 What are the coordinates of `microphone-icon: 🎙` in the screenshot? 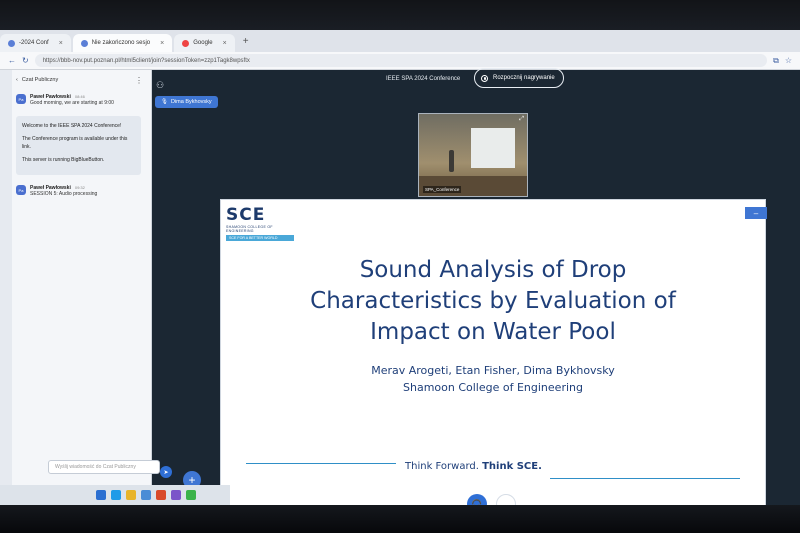 It's located at (164, 102).